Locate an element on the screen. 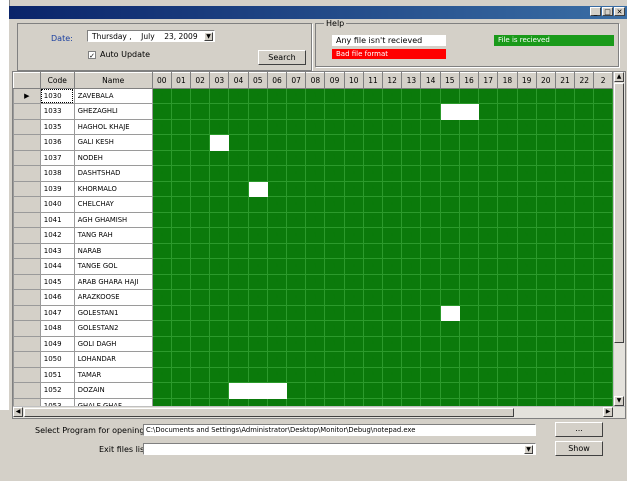  column-header-hour: 15 is located at coordinates (449, 80).